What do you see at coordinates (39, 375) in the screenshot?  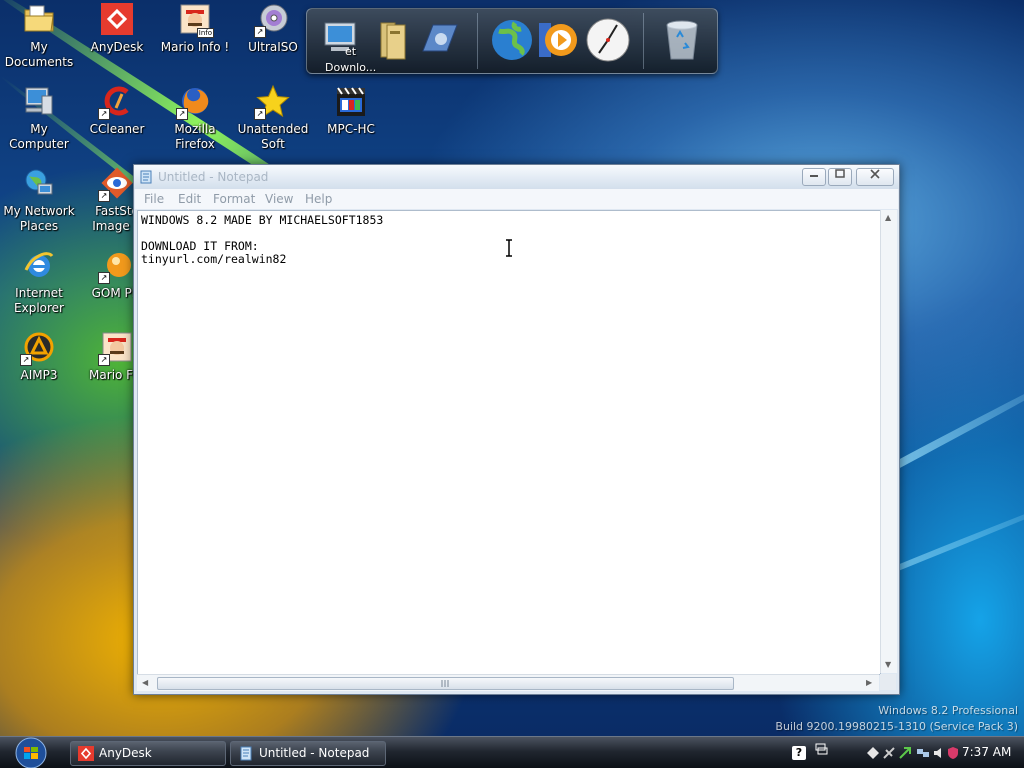 I see `desktop-icon-label: AIMP3` at bounding box center [39, 375].